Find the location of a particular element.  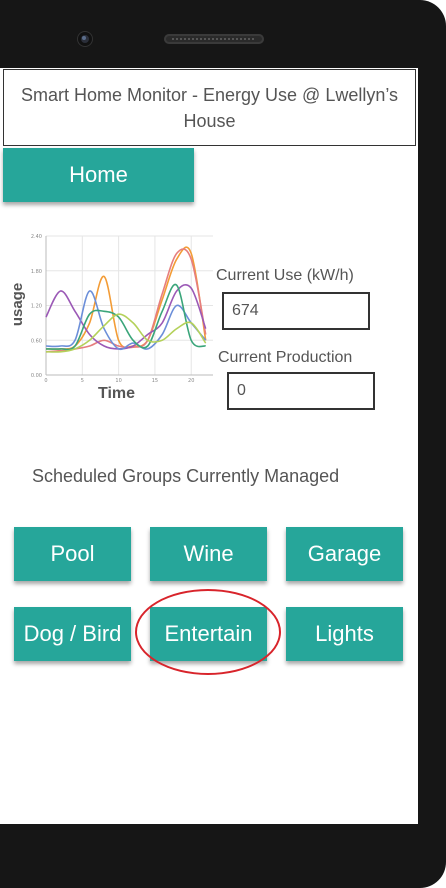

current-production-label: Current Production is located at coordinates (285, 357).